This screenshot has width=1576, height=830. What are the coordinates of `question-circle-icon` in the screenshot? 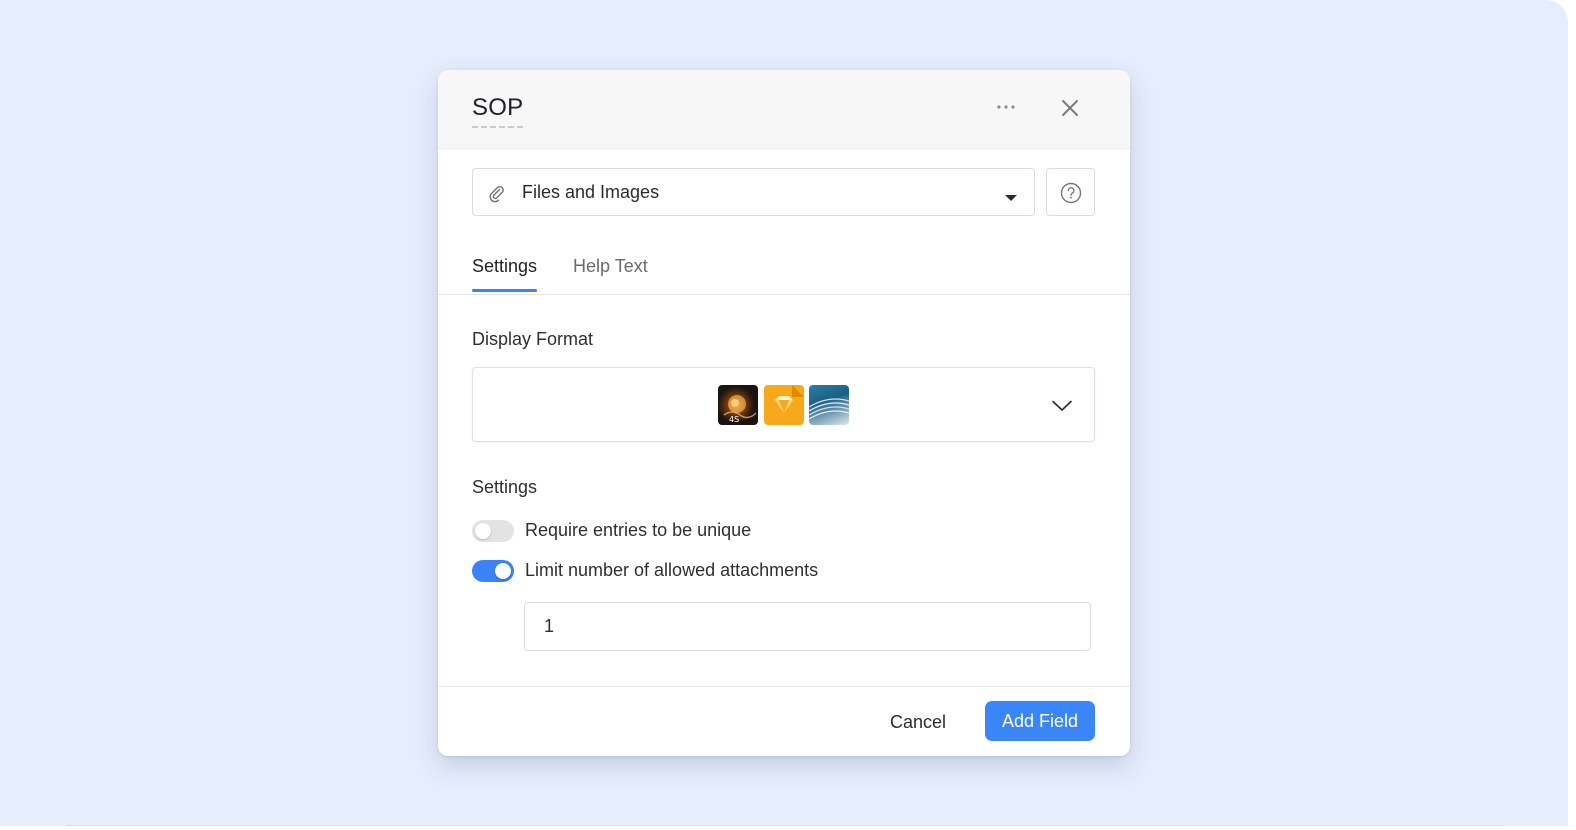 It's located at (1071, 193).